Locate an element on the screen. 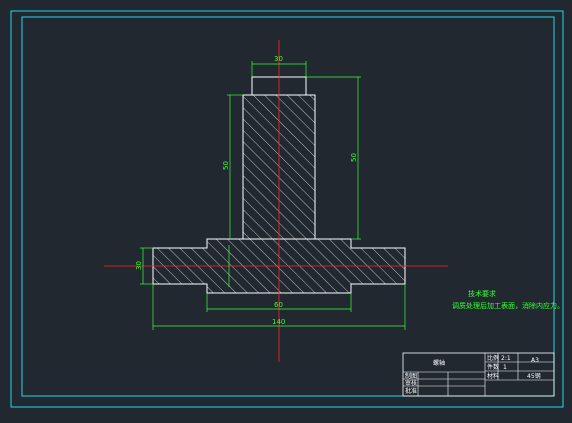 This screenshot has height=423, width=572. tb-sheet-size: A3 is located at coordinates (535, 360).